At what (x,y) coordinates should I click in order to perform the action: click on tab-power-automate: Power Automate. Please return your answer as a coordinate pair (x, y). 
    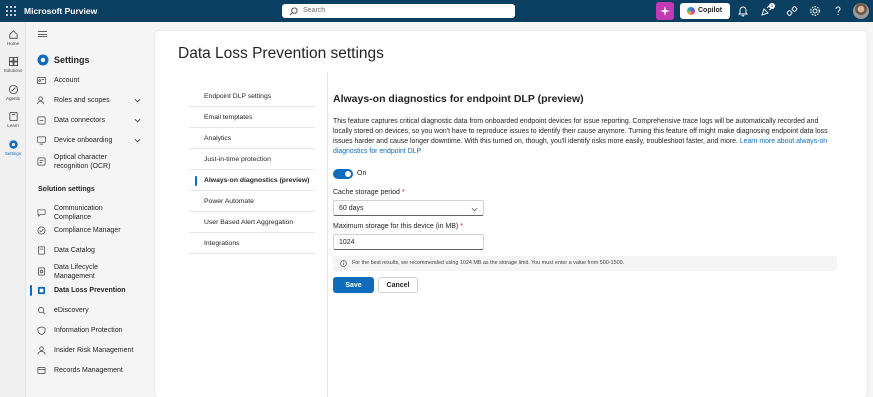
    Looking at the image, I should click on (252, 201).